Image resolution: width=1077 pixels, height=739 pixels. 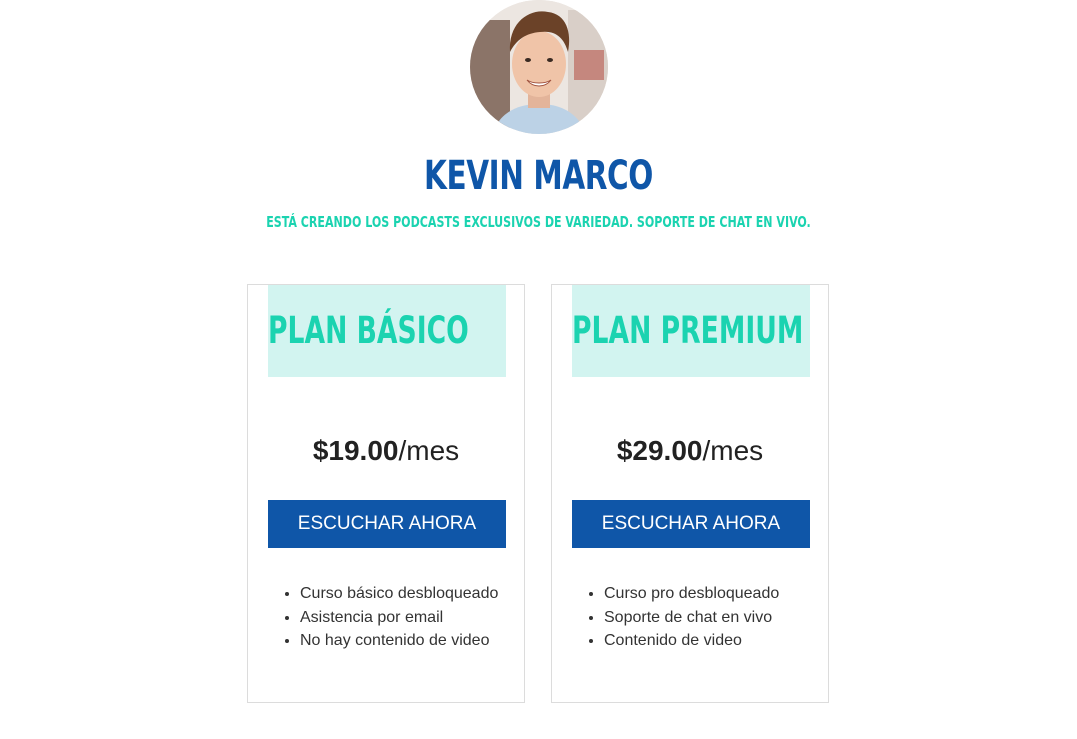 I want to click on feature-item: Curso básico desbloqueado, so click(x=399, y=594).